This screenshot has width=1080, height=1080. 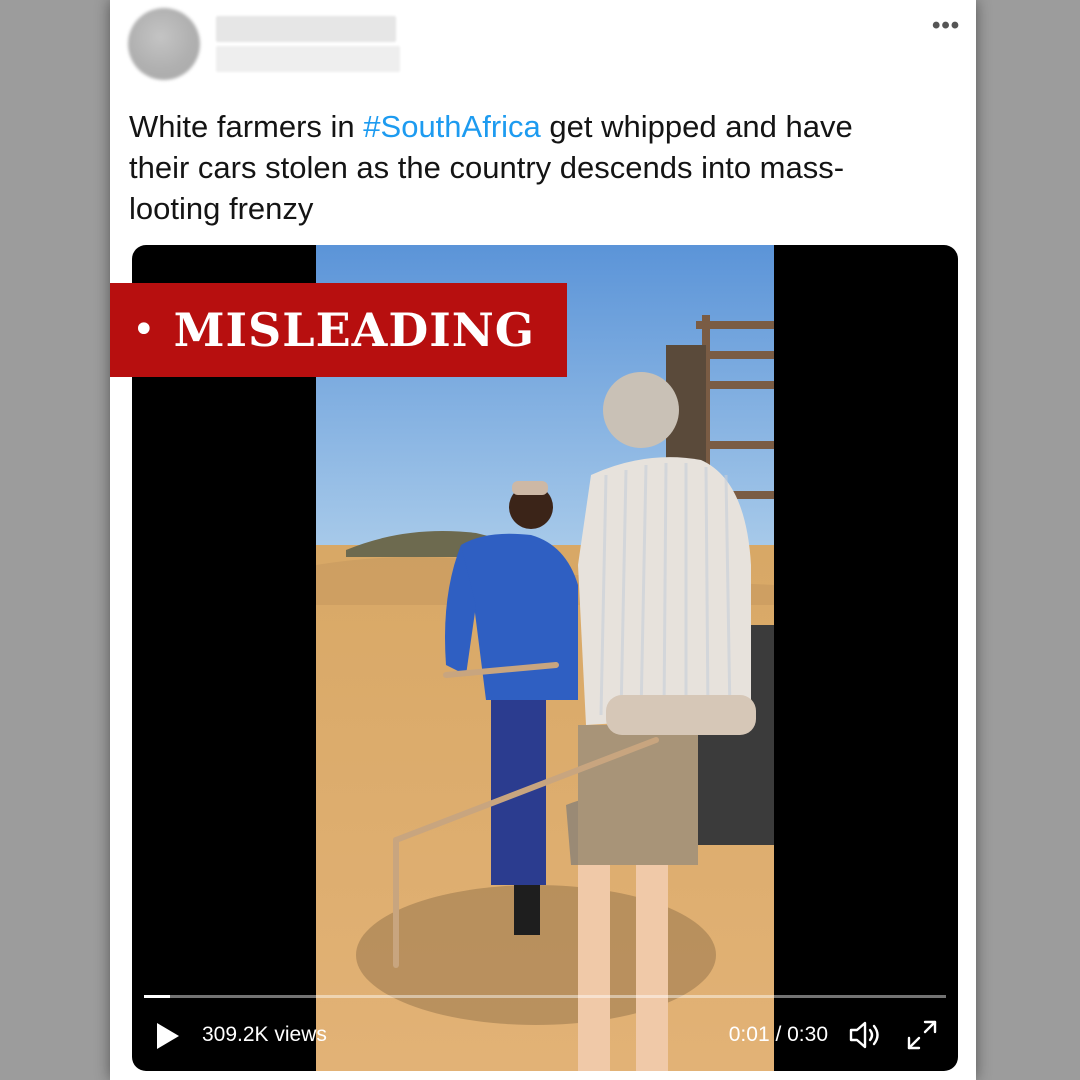 I want to click on volume-icon, so click(x=866, y=1035).